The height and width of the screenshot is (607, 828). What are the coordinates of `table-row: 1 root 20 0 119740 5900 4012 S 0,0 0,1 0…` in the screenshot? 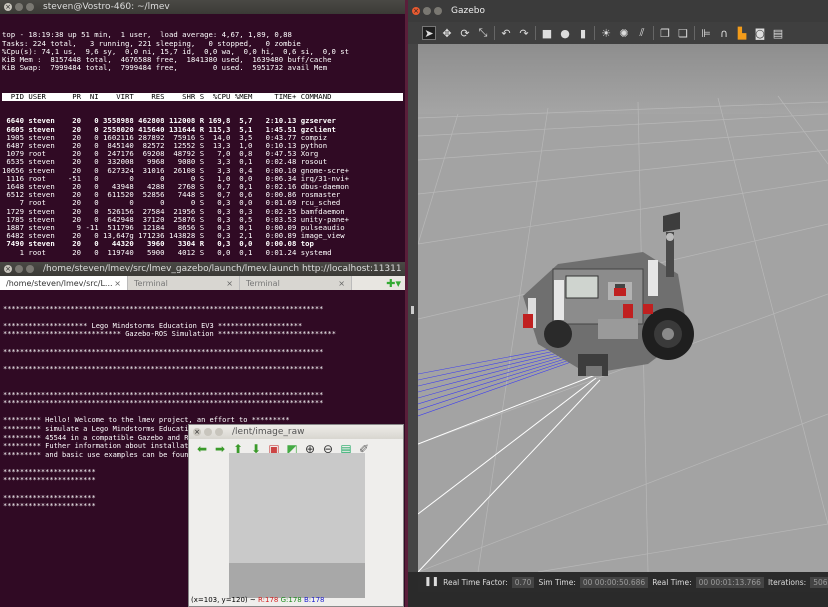 It's located at (167, 252).